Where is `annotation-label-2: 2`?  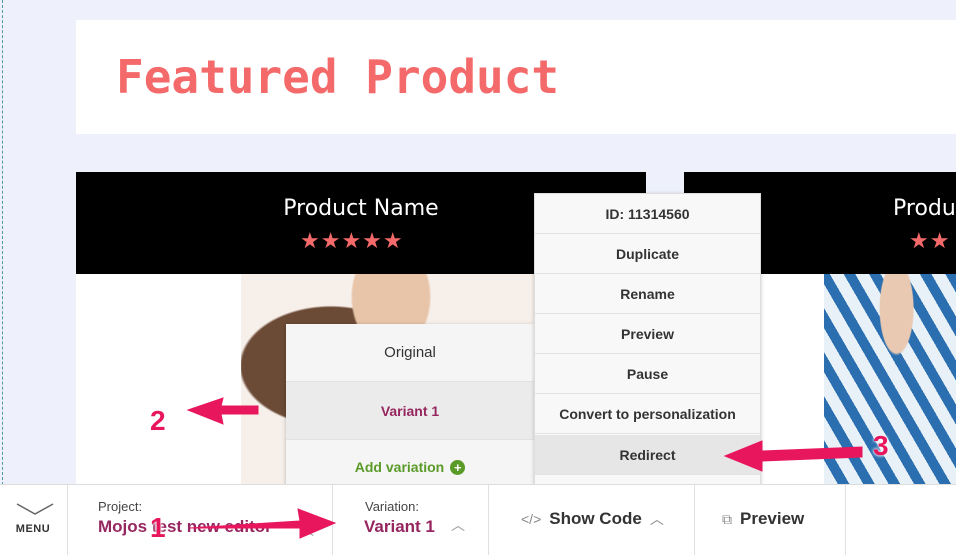
annotation-label-2: 2 is located at coordinates (158, 420).